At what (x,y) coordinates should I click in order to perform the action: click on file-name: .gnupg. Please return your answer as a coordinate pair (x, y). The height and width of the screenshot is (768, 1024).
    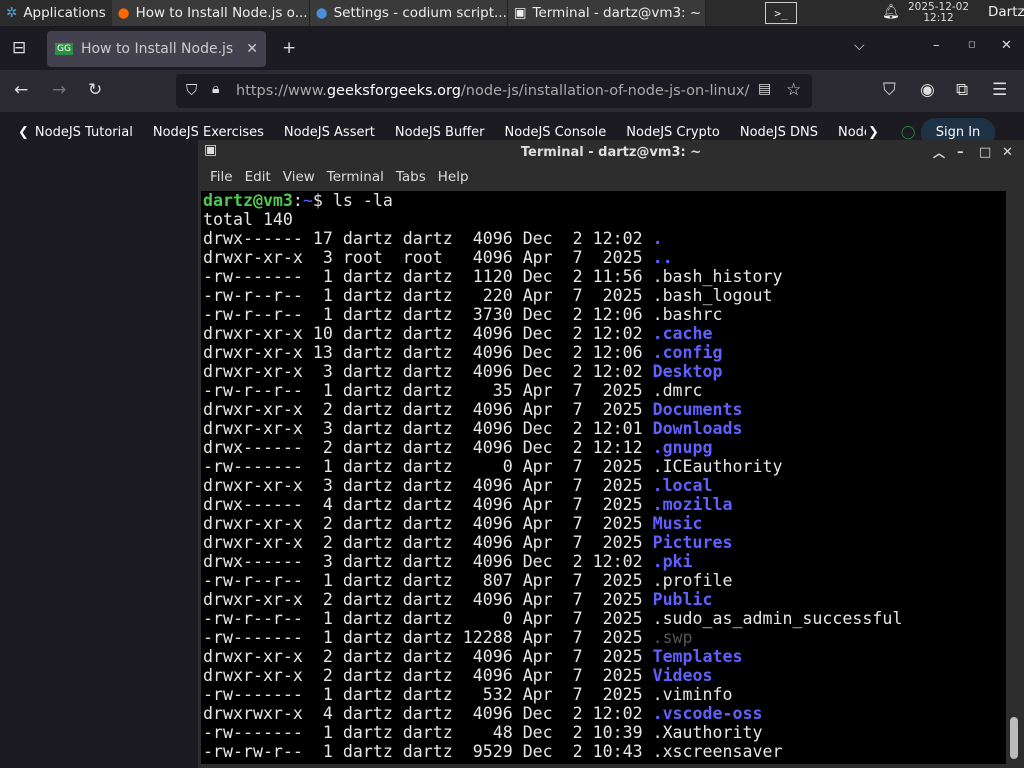
    Looking at the image, I should click on (682, 447).